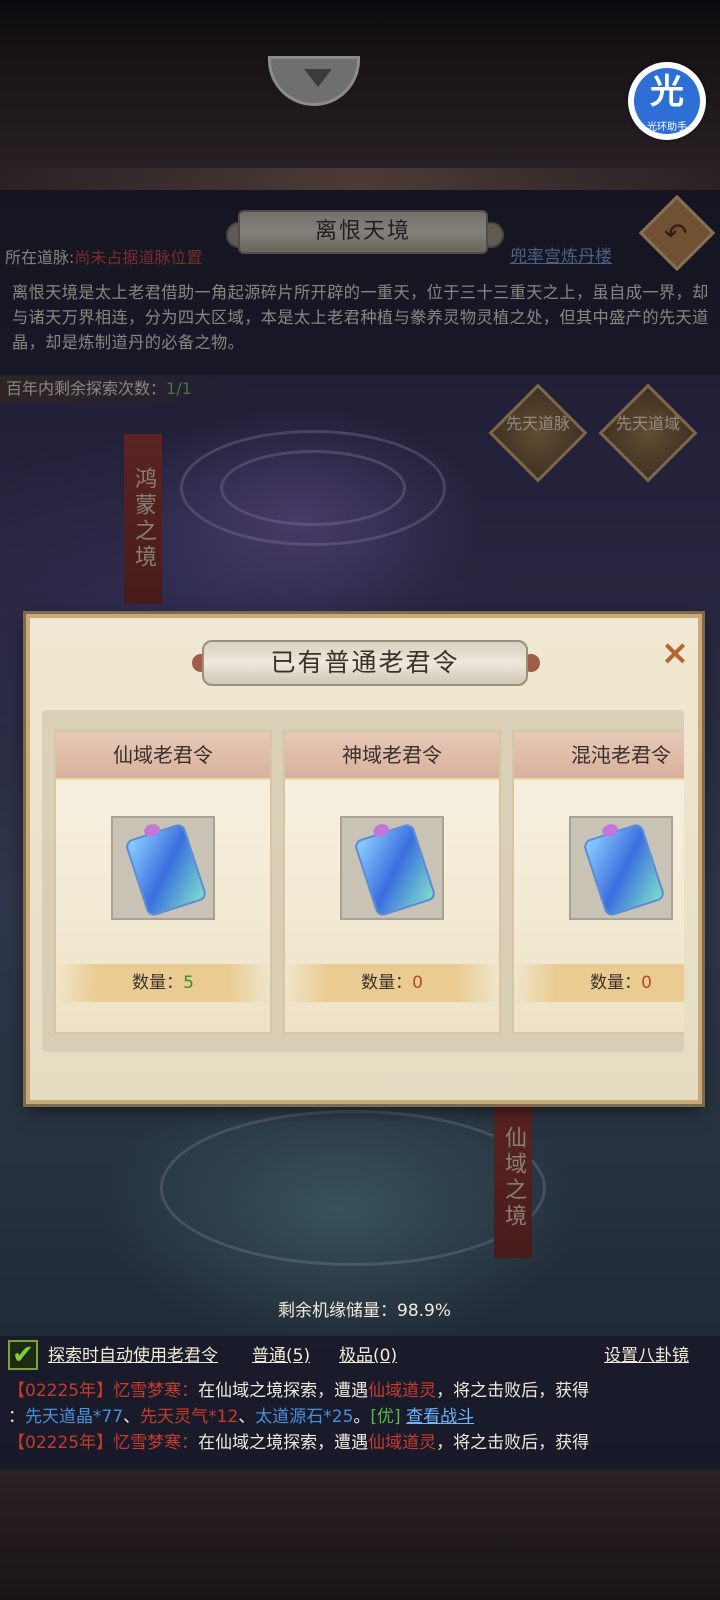  What do you see at coordinates (621, 755) in the screenshot?
I see `card-title: 混沌老君令` at bounding box center [621, 755].